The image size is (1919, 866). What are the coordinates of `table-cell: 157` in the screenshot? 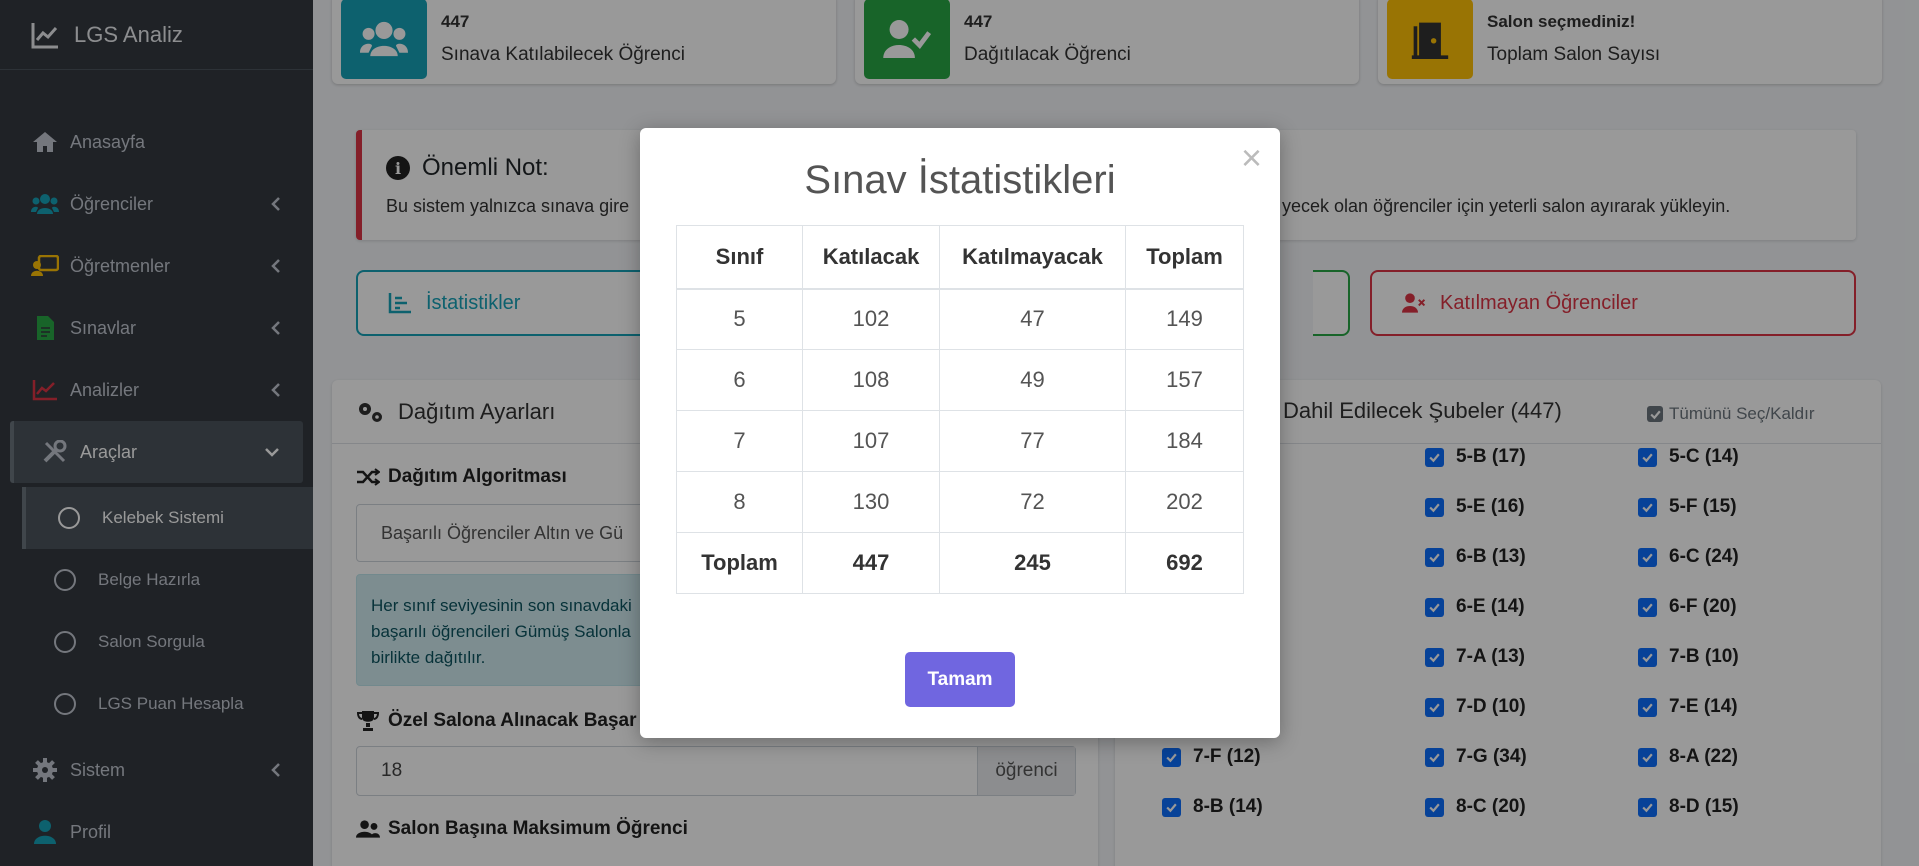 It's located at (1184, 380).